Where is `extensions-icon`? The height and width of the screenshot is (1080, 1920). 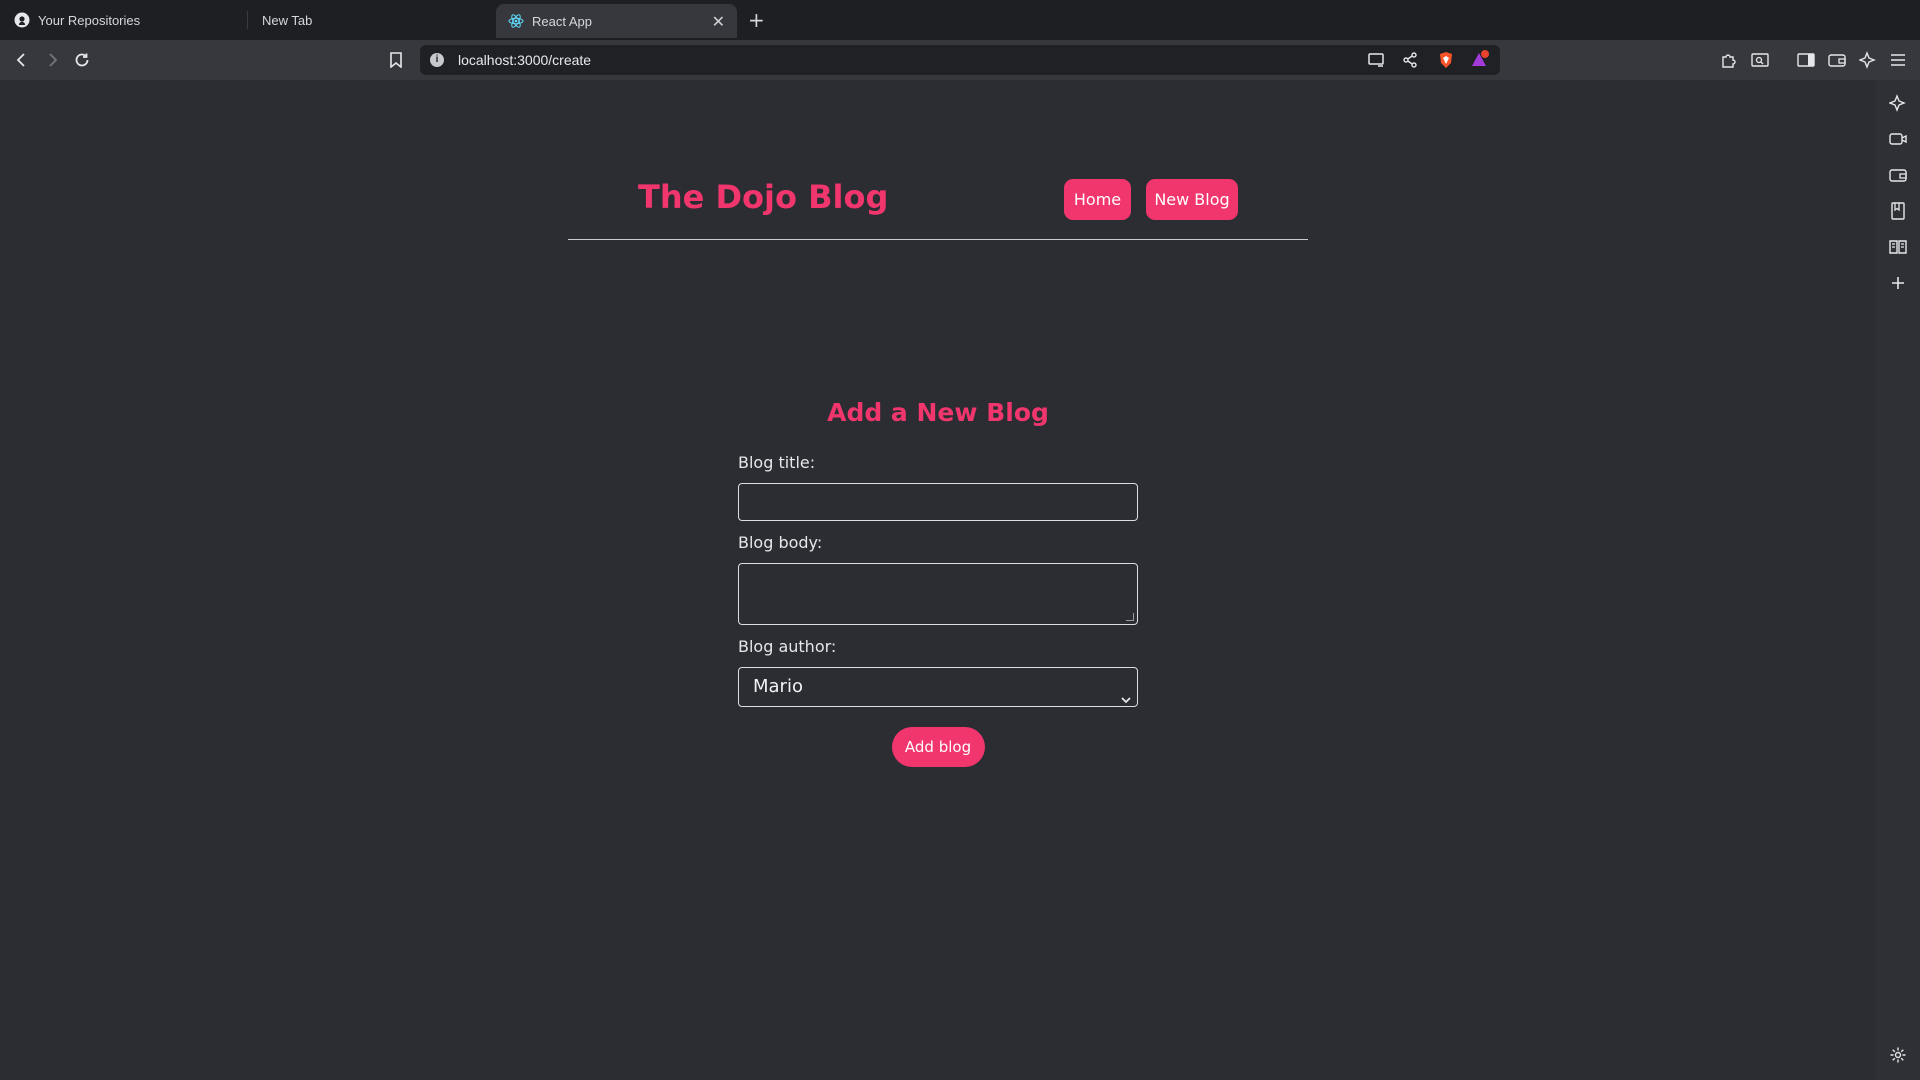
extensions-icon is located at coordinates (1729, 60).